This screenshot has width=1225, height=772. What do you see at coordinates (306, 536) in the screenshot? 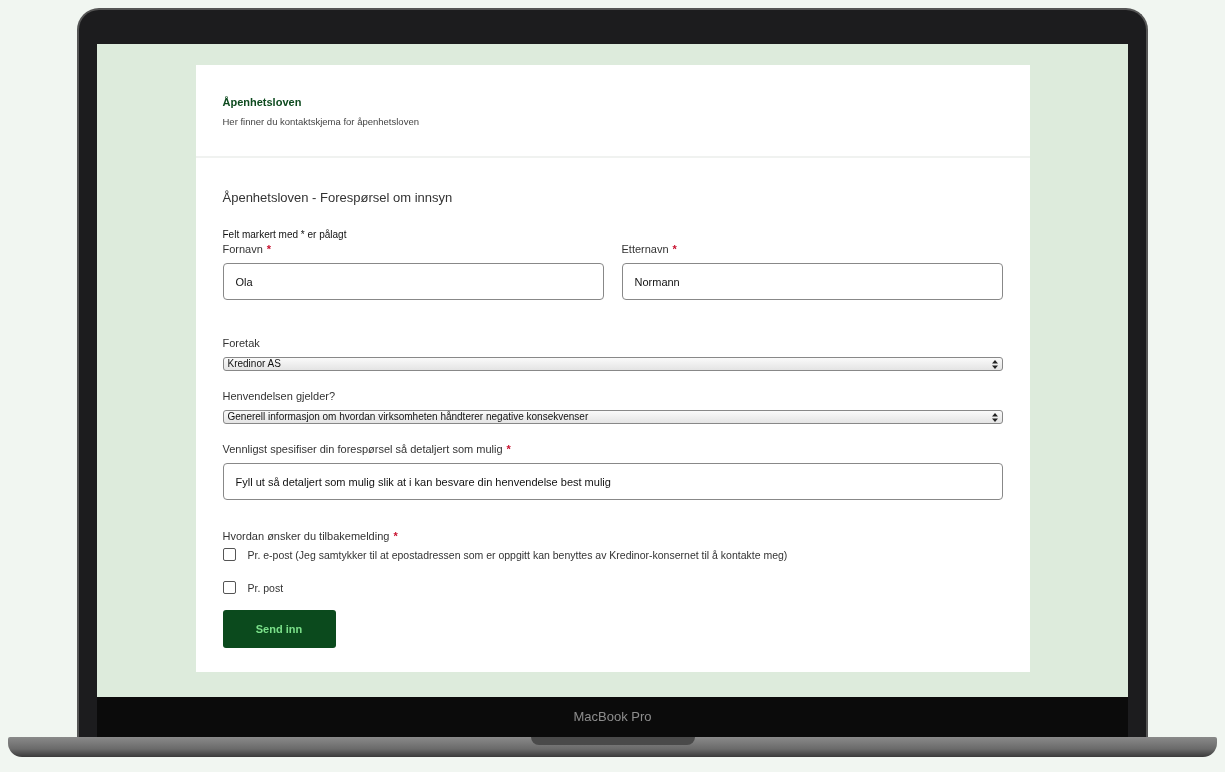
I see `field-label: Hvordan ønsker du tilbakemelding` at bounding box center [306, 536].